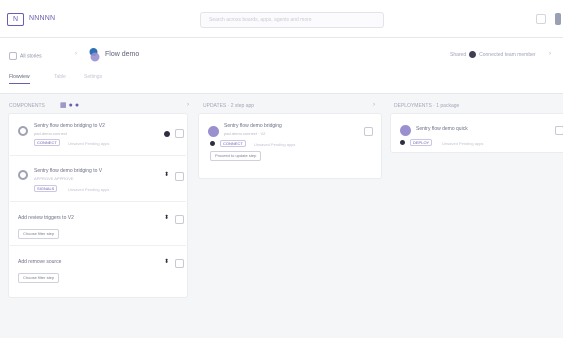  What do you see at coordinates (19, 79) in the screenshot?
I see `tab-flowview: Flowview` at bounding box center [19, 79].